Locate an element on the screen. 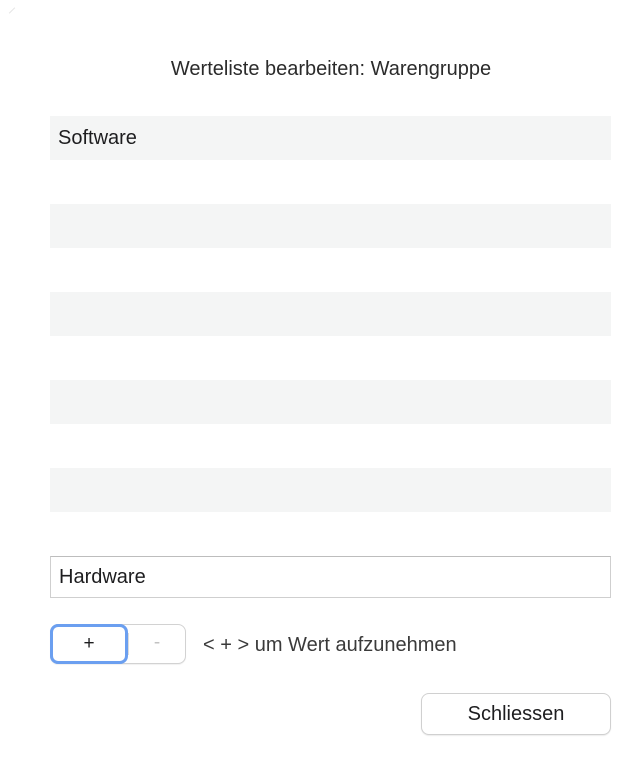 This screenshot has height=764, width=642. list-item-0: Software is located at coordinates (330, 138).